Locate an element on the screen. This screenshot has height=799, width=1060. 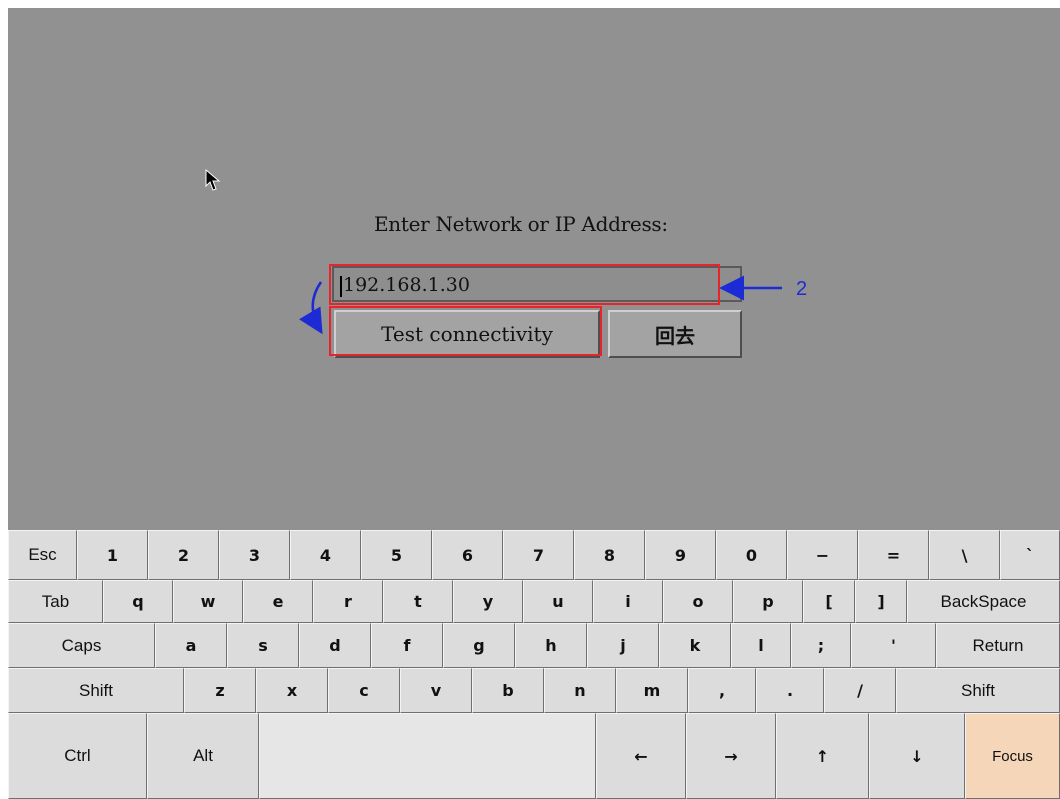
key-p: p is located at coordinates (768, 601).